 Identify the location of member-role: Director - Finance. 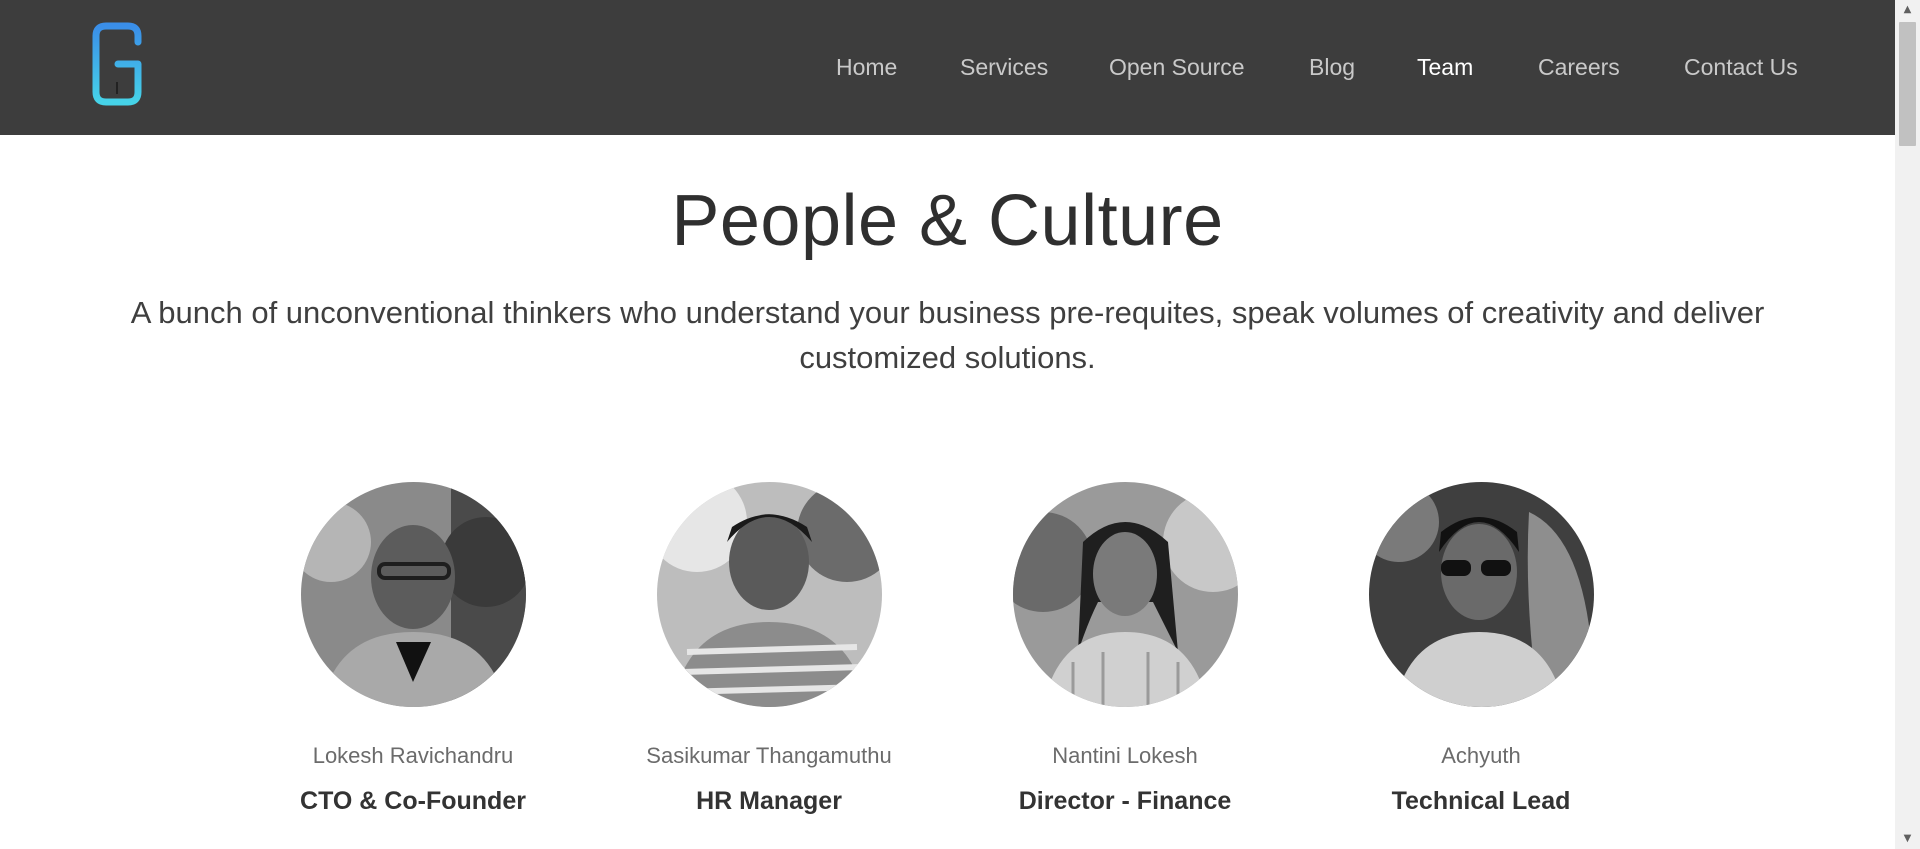
(1125, 801).